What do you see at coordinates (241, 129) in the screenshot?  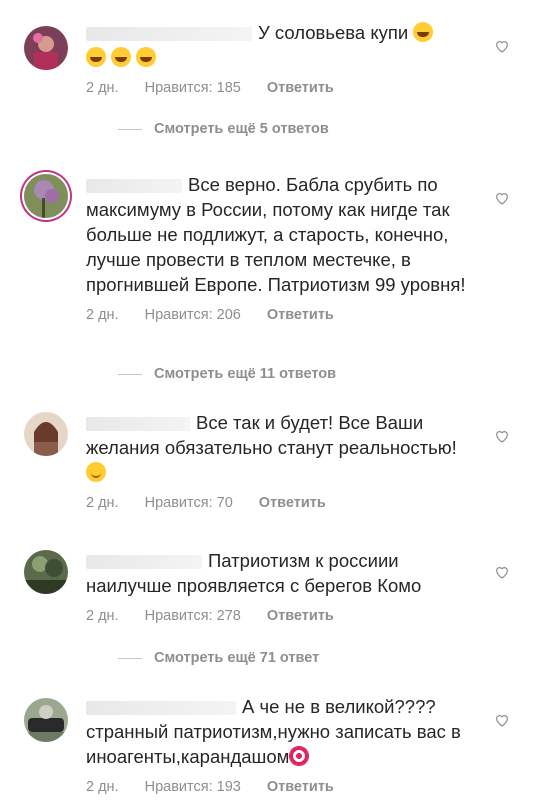 I see `view-more-replies-label: Смотреть ещё 5 ответов` at bounding box center [241, 129].